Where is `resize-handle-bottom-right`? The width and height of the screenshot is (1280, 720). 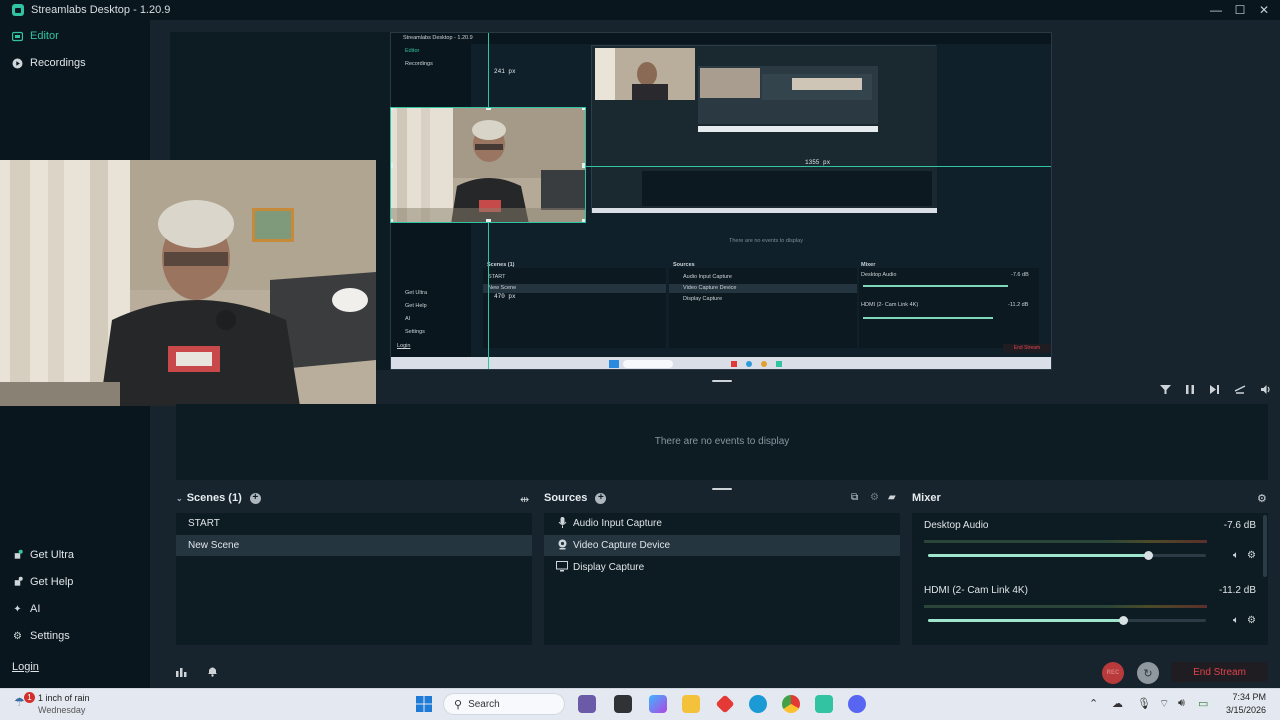
resize-handle-bottom-right is located at coordinates (583, 220).